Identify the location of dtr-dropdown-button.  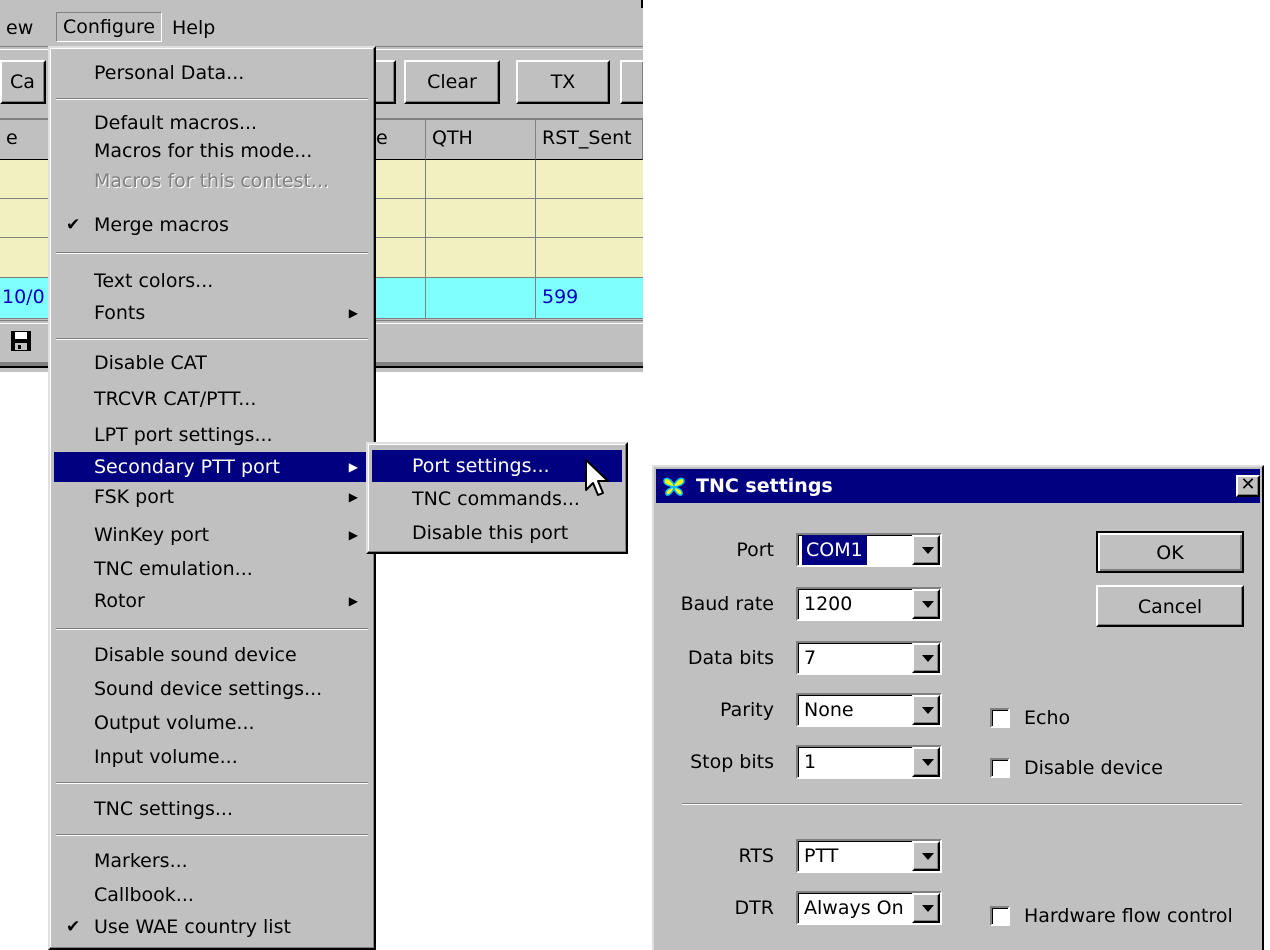
(926, 908).